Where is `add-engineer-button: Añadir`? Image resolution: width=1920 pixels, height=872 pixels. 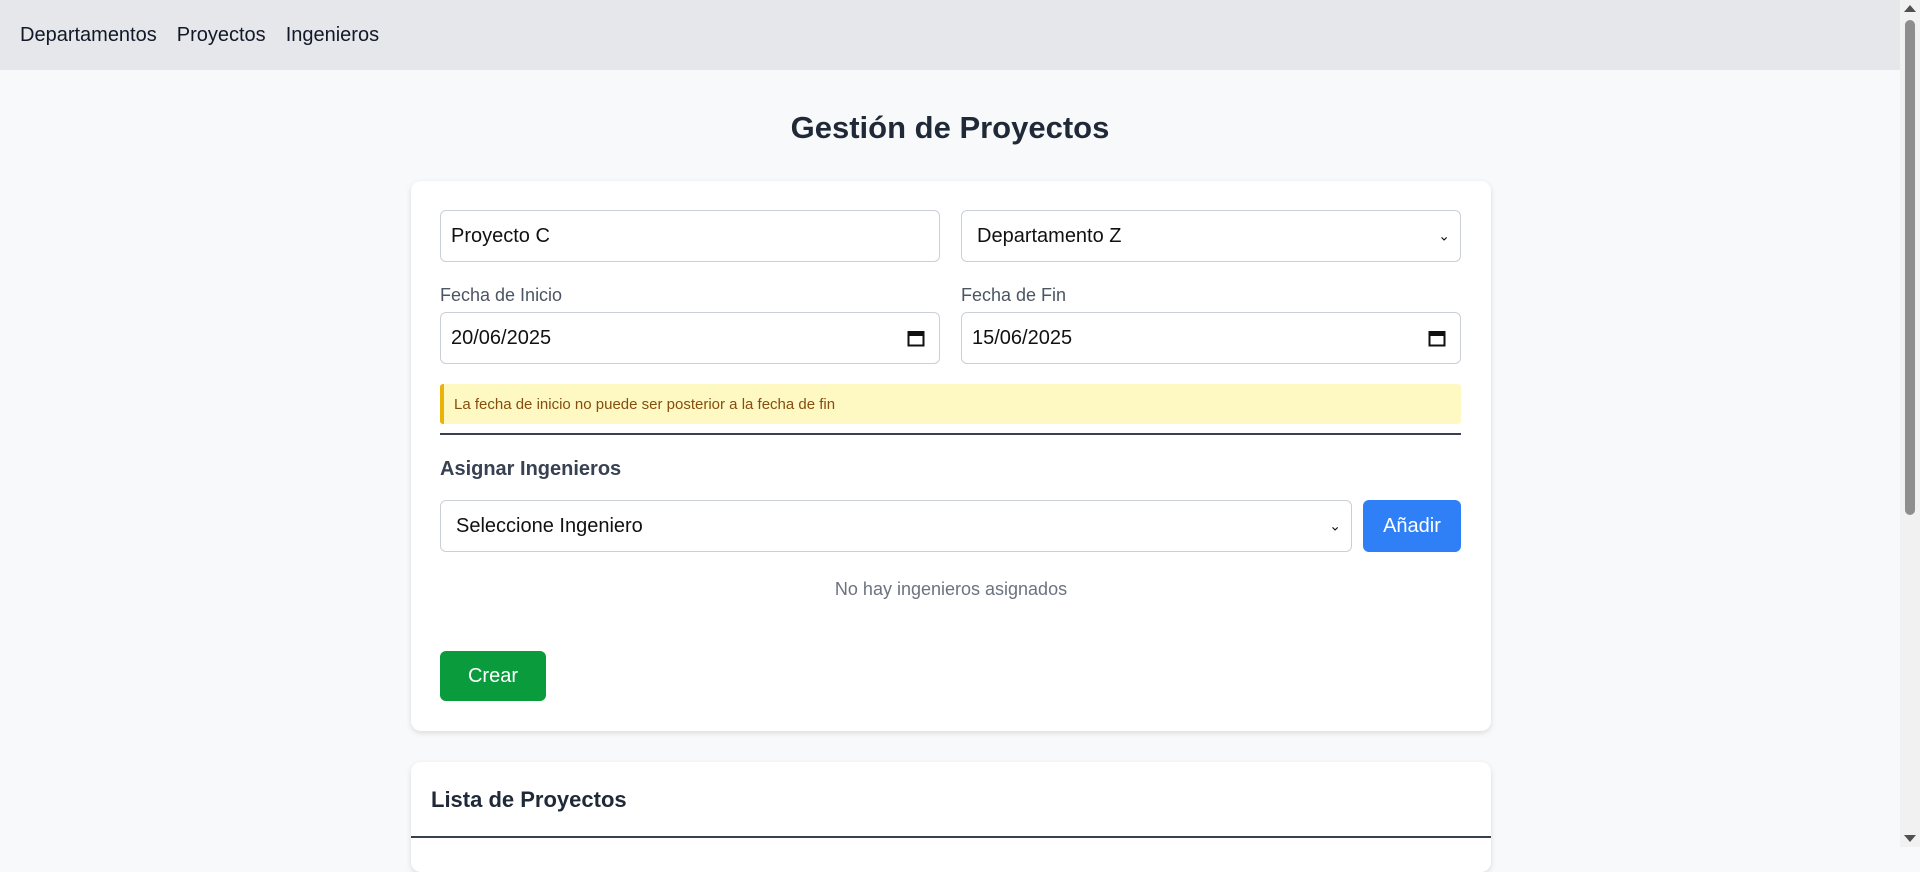 add-engineer-button: Añadir is located at coordinates (1412, 526).